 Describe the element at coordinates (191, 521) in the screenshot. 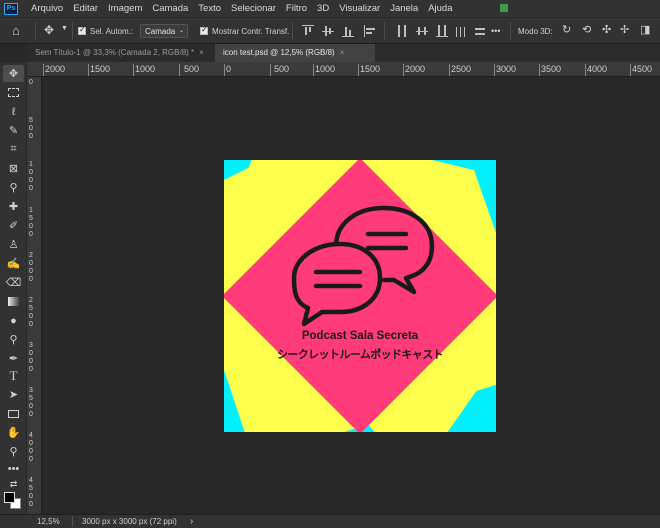

I see `chevron-right-icon: ›` at that location.